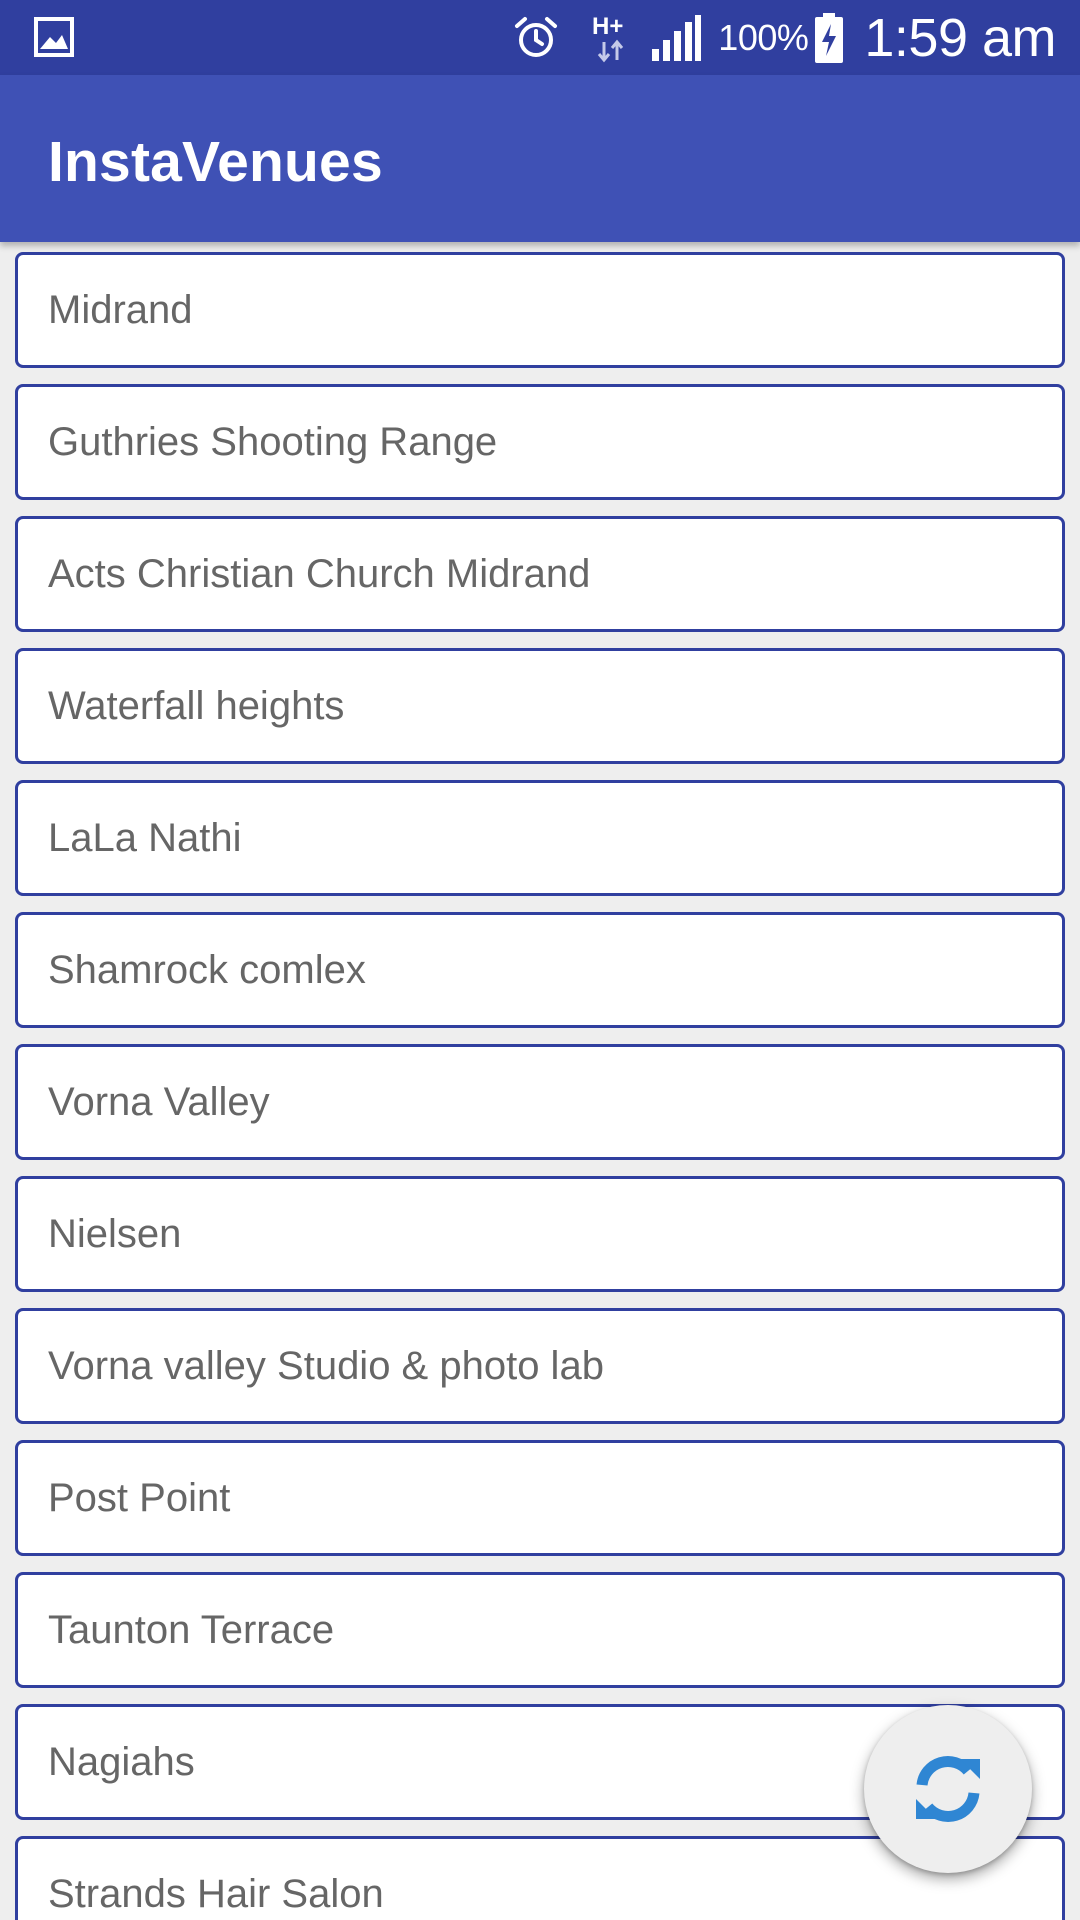 The width and height of the screenshot is (1080, 1920). What do you see at coordinates (326, 1365) in the screenshot?
I see `venue-name: Vorna valley Studio & photo lab` at bounding box center [326, 1365].